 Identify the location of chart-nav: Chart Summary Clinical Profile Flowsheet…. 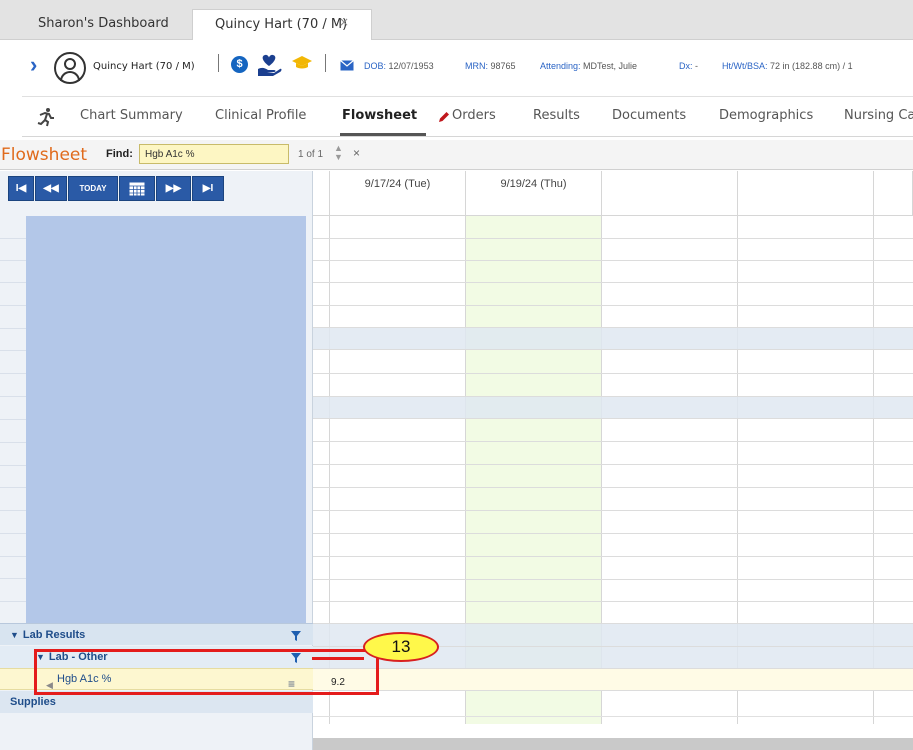
(467, 117).